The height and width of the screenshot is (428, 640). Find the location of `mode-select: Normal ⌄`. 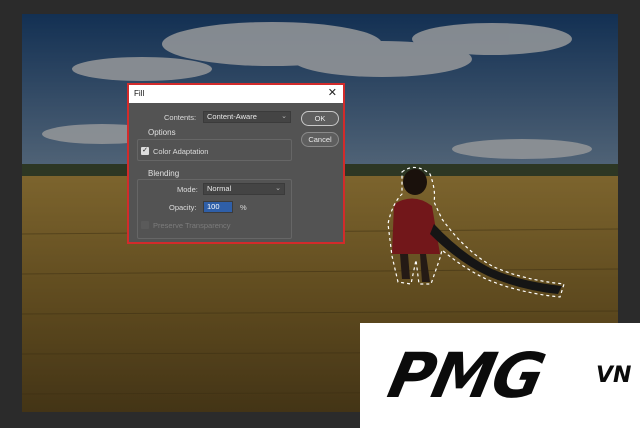

mode-select: Normal ⌄ is located at coordinates (244, 189).